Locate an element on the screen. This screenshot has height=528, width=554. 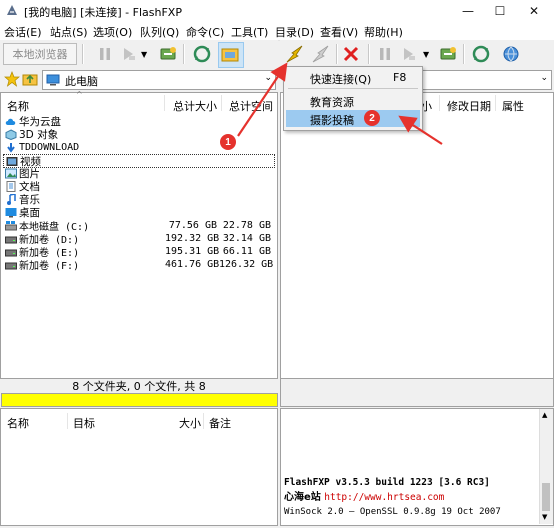
annotation-badge-2: 2 is located at coordinates (372, 118).